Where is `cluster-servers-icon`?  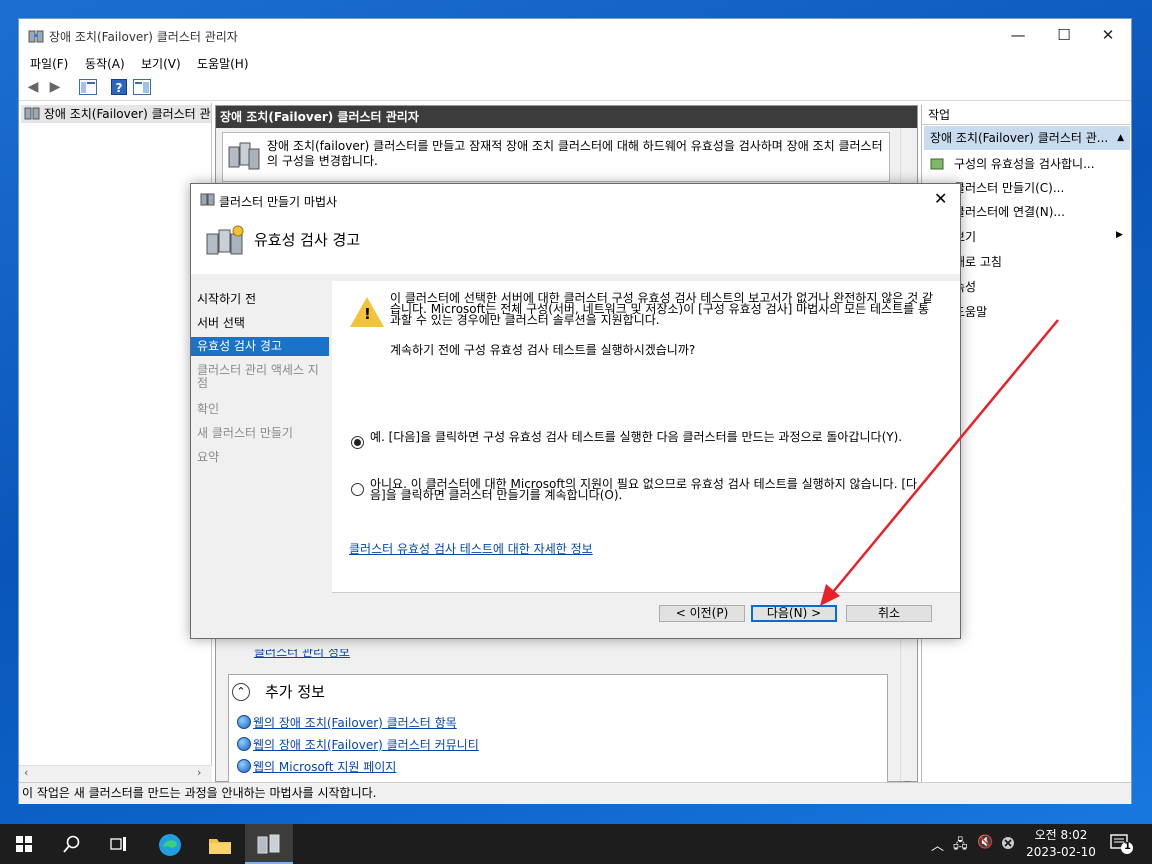 cluster-servers-icon is located at coordinates (244, 156).